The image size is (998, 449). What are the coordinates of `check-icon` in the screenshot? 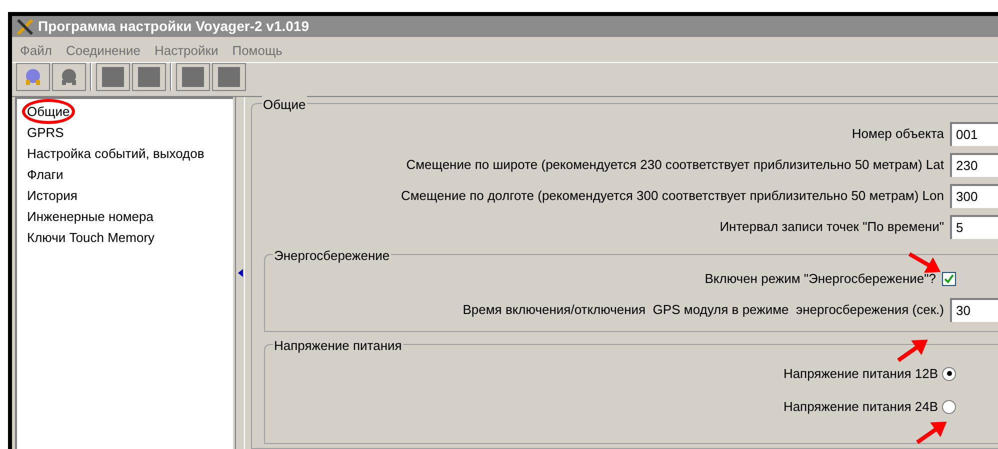 It's located at (949, 279).